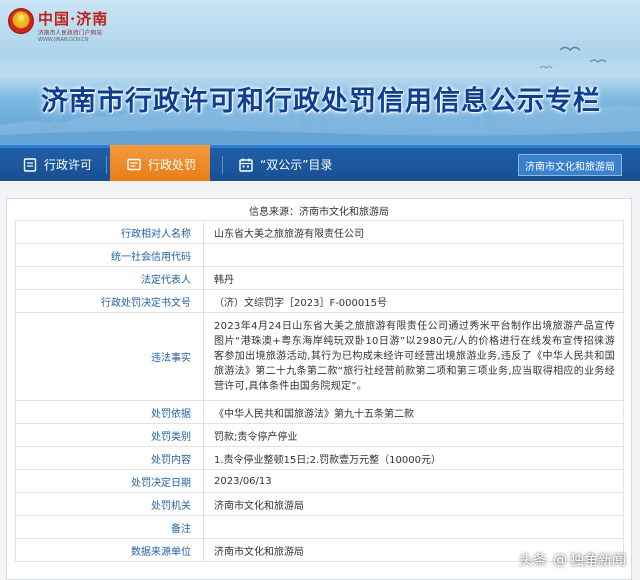 This screenshot has width=640, height=580. I want to click on row-label: 处罚类别, so click(109, 435).